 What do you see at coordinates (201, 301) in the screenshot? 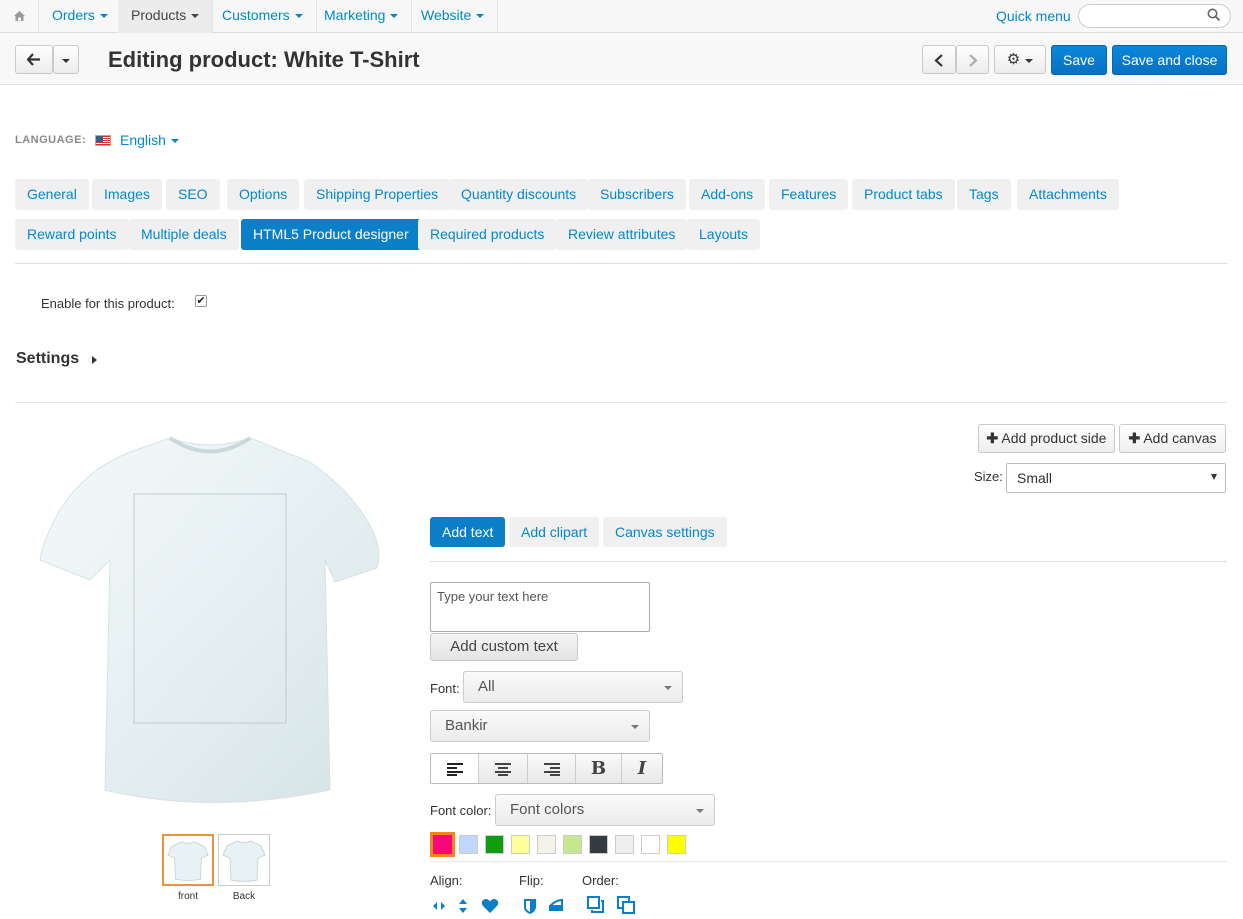
I see `enable-checkbox: ✔` at bounding box center [201, 301].